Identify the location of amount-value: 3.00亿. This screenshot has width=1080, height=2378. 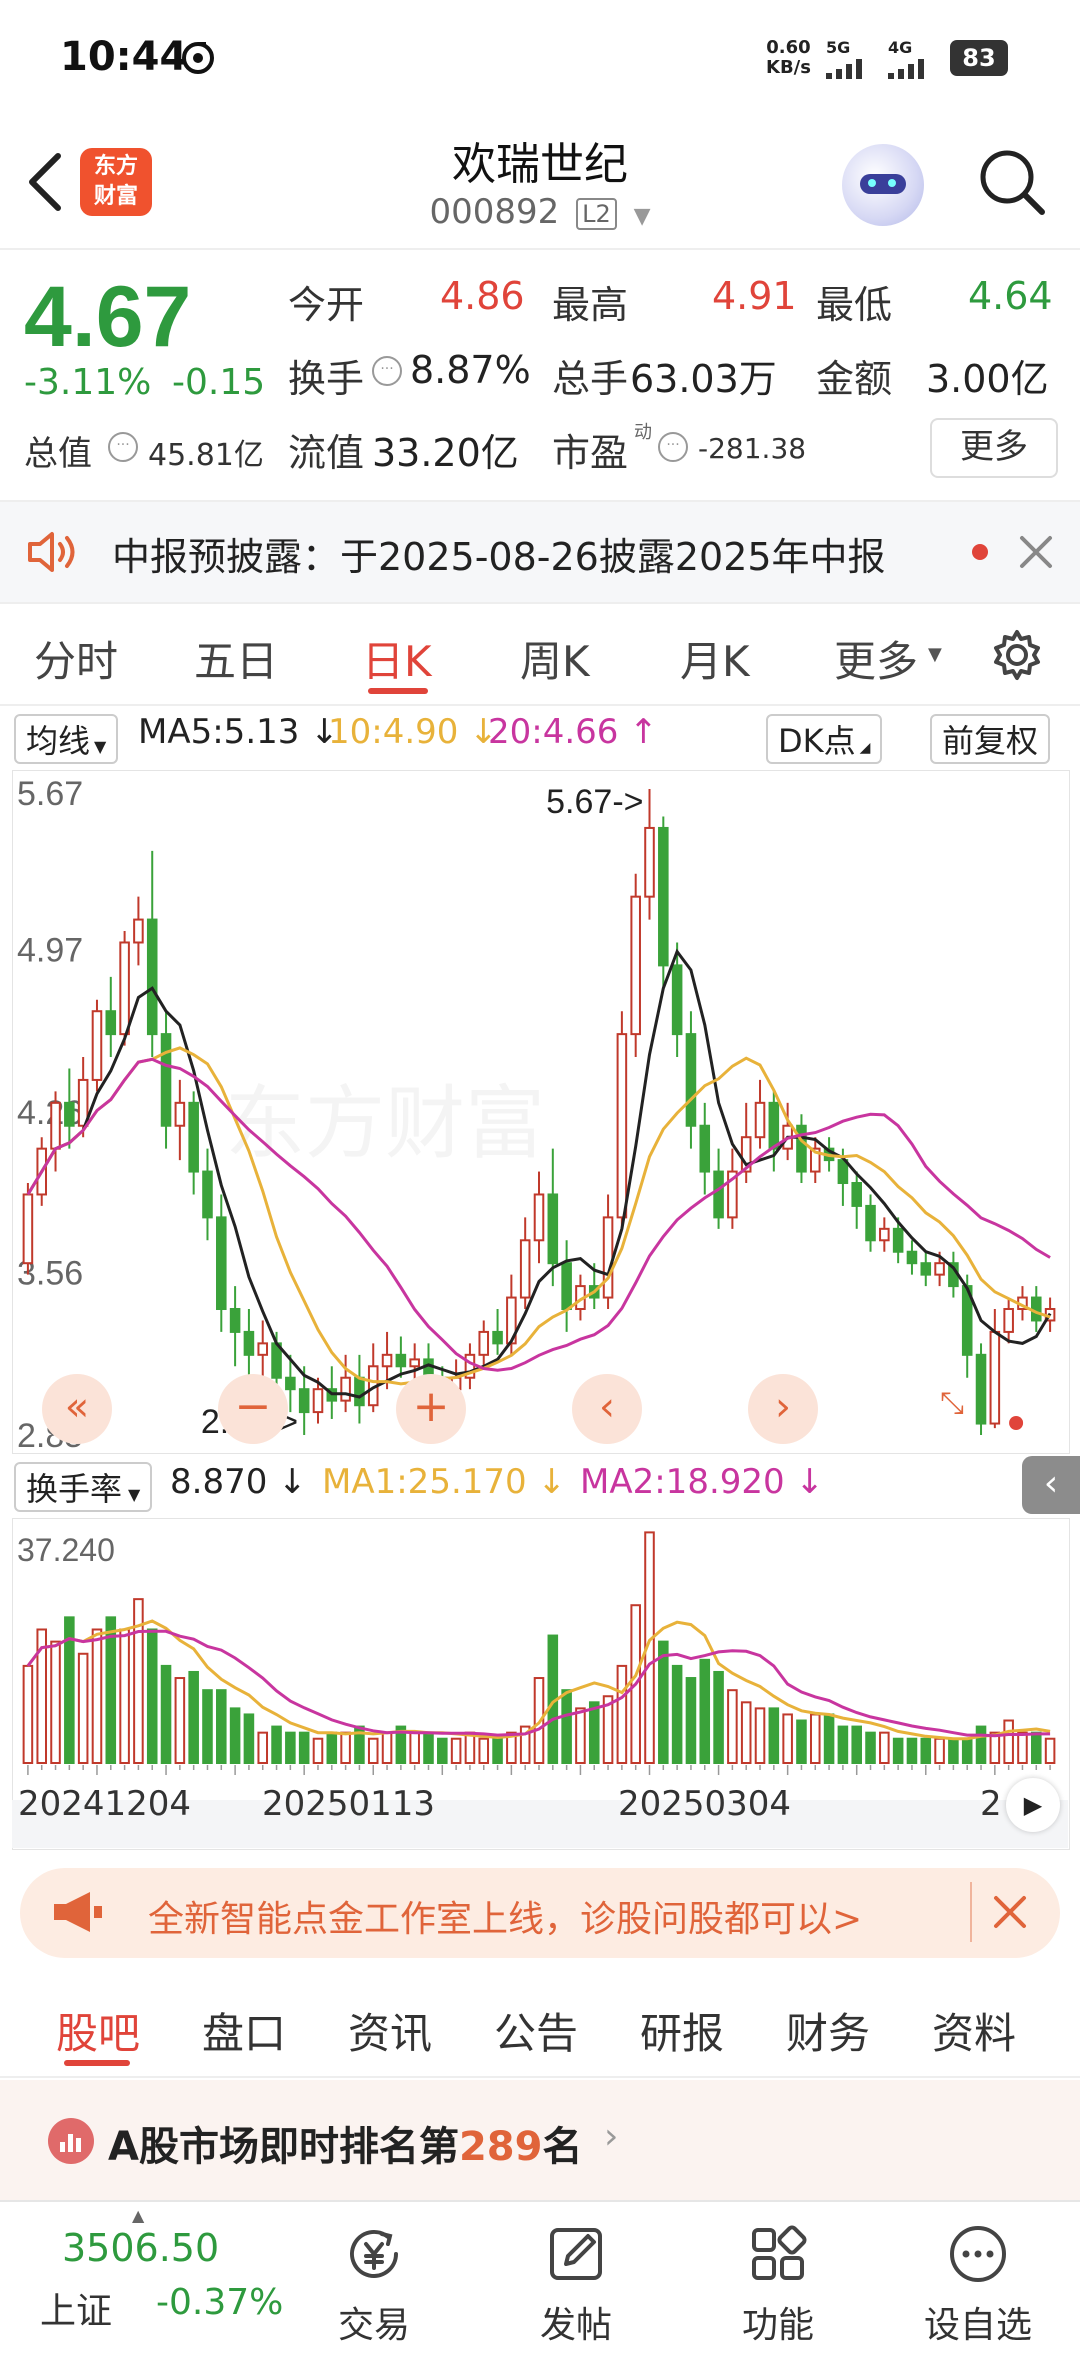
(987, 379).